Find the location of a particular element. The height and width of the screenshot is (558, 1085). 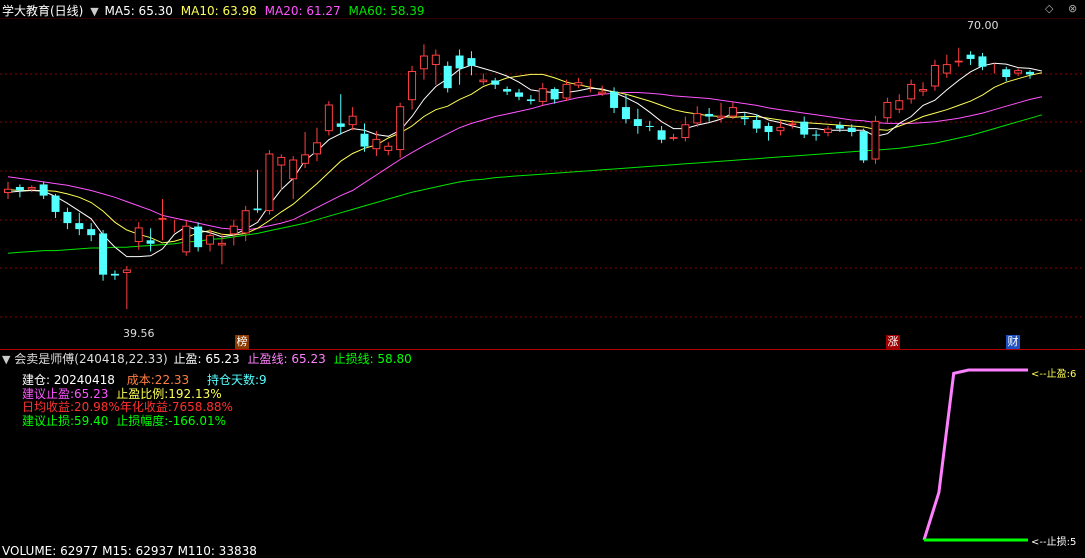

volume-header: VOLUME: 62977 M15: 62937 M110: 33838 is located at coordinates (129, 551).